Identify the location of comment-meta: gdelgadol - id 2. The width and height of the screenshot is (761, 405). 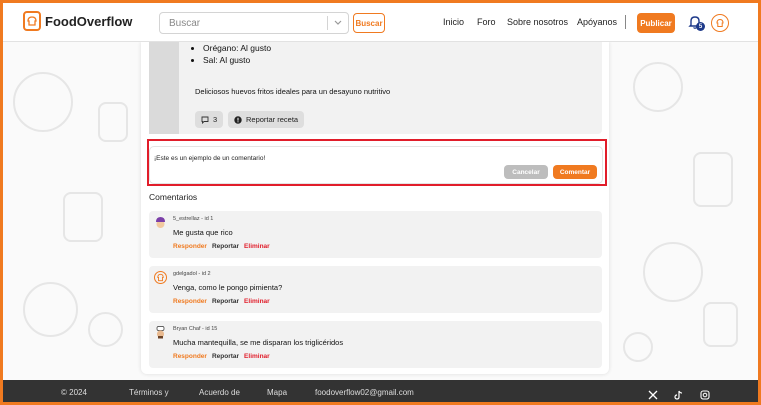
(192, 274).